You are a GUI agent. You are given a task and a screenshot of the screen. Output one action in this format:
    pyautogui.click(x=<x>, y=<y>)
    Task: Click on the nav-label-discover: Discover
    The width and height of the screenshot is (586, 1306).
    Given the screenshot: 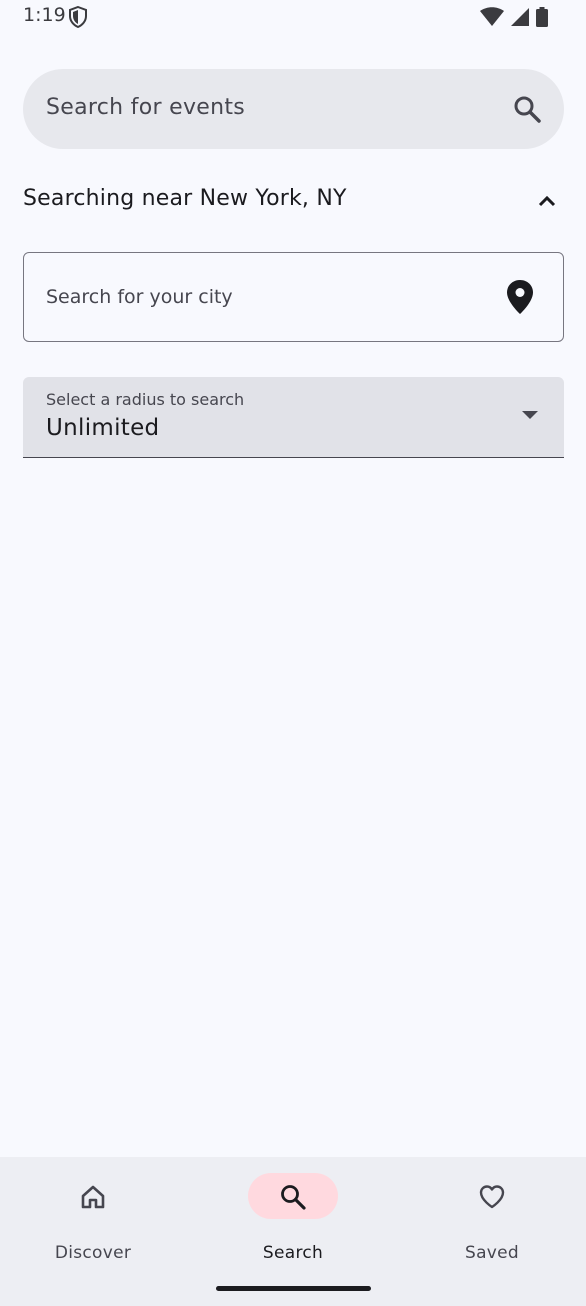 What is the action you would take?
    pyautogui.click(x=93, y=1253)
    